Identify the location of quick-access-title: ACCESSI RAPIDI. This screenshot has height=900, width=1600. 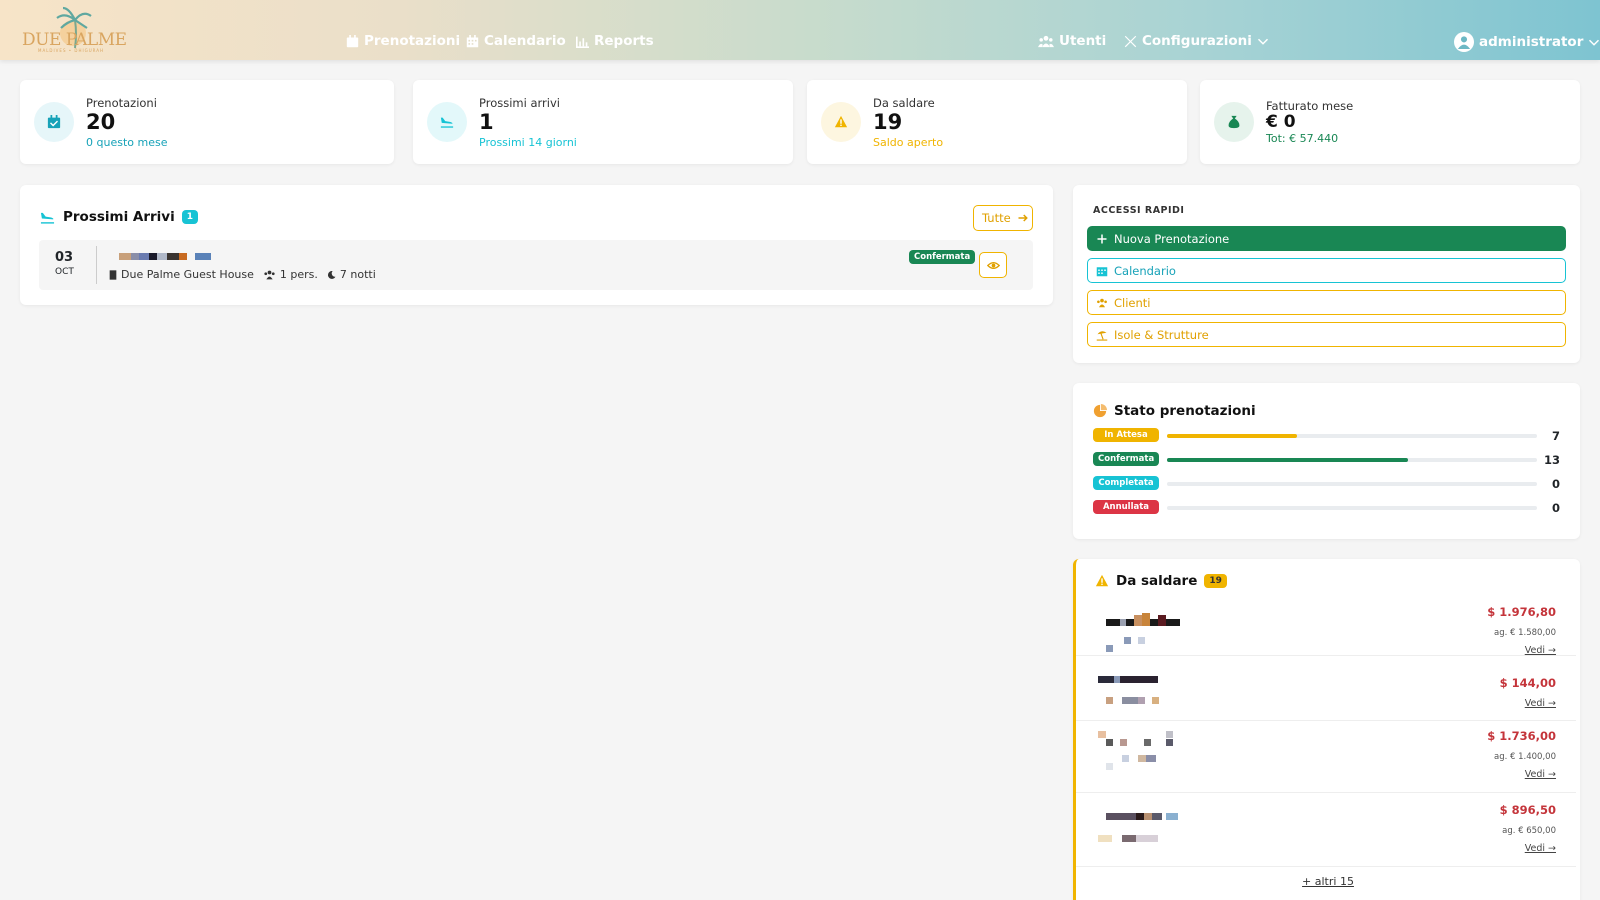
(1139, 210).